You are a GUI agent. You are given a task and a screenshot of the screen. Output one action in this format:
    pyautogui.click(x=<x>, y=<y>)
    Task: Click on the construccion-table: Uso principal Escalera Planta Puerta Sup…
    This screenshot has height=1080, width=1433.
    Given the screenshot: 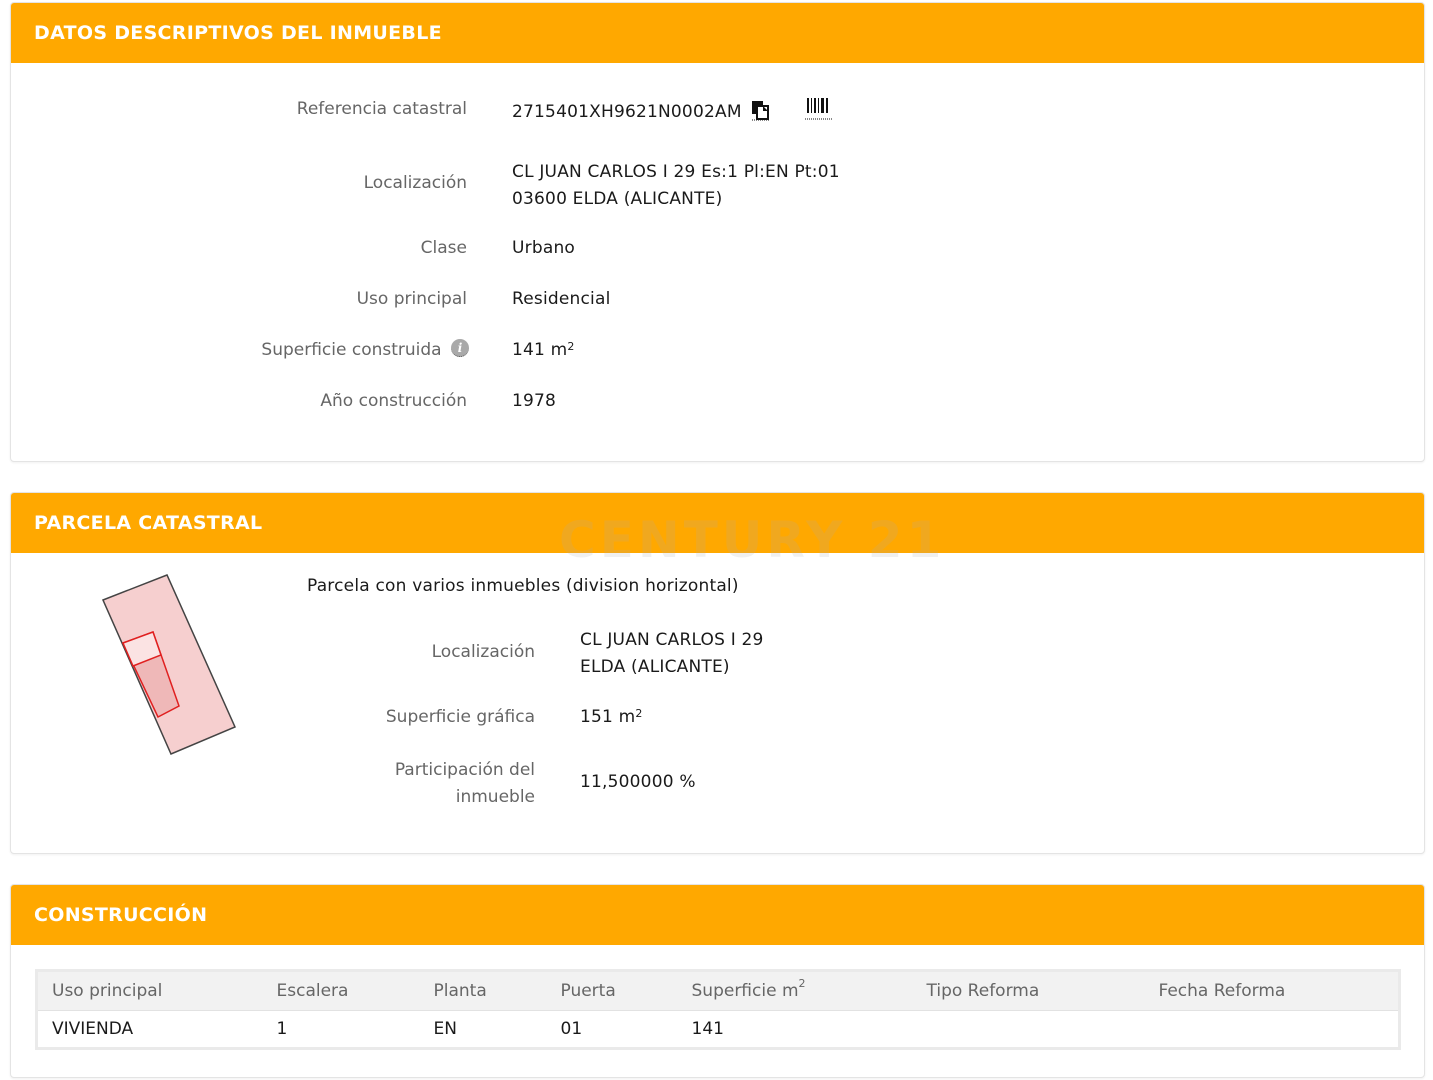 What is the action you would take?
    pyautogui.click(x=718, y=1009)
    